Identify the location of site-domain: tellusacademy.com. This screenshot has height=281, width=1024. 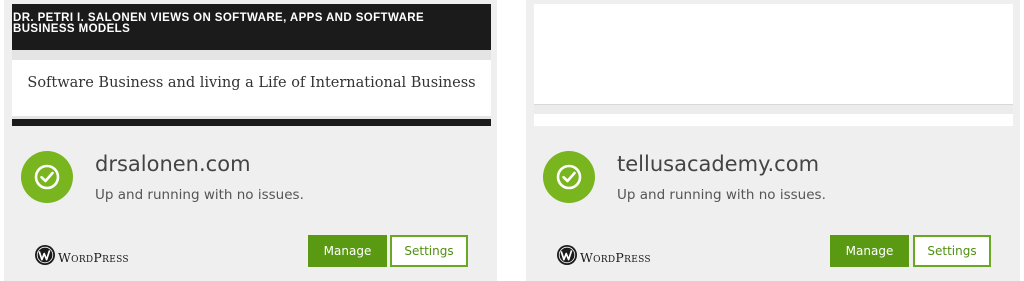
(718, 164).